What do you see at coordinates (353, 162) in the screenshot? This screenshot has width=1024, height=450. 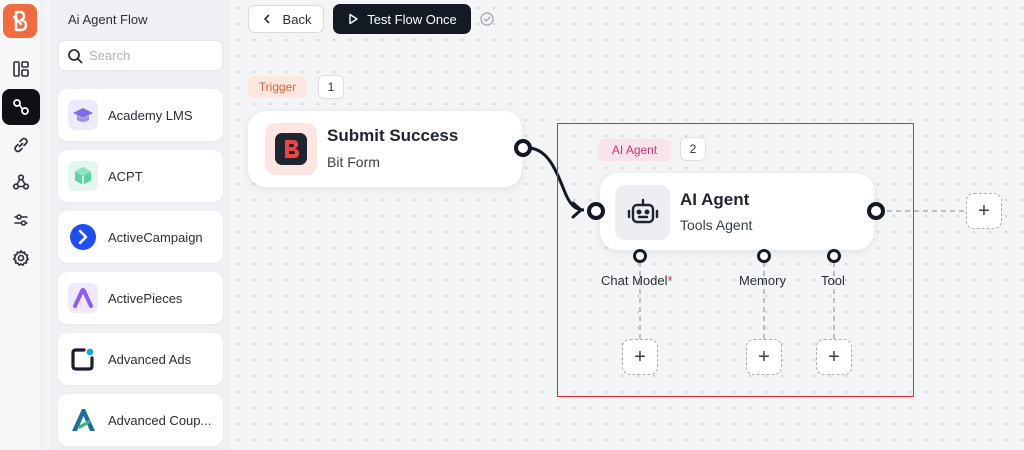 I see `trigger-subtitle: Bit Form` at bounding box center [353, 162].